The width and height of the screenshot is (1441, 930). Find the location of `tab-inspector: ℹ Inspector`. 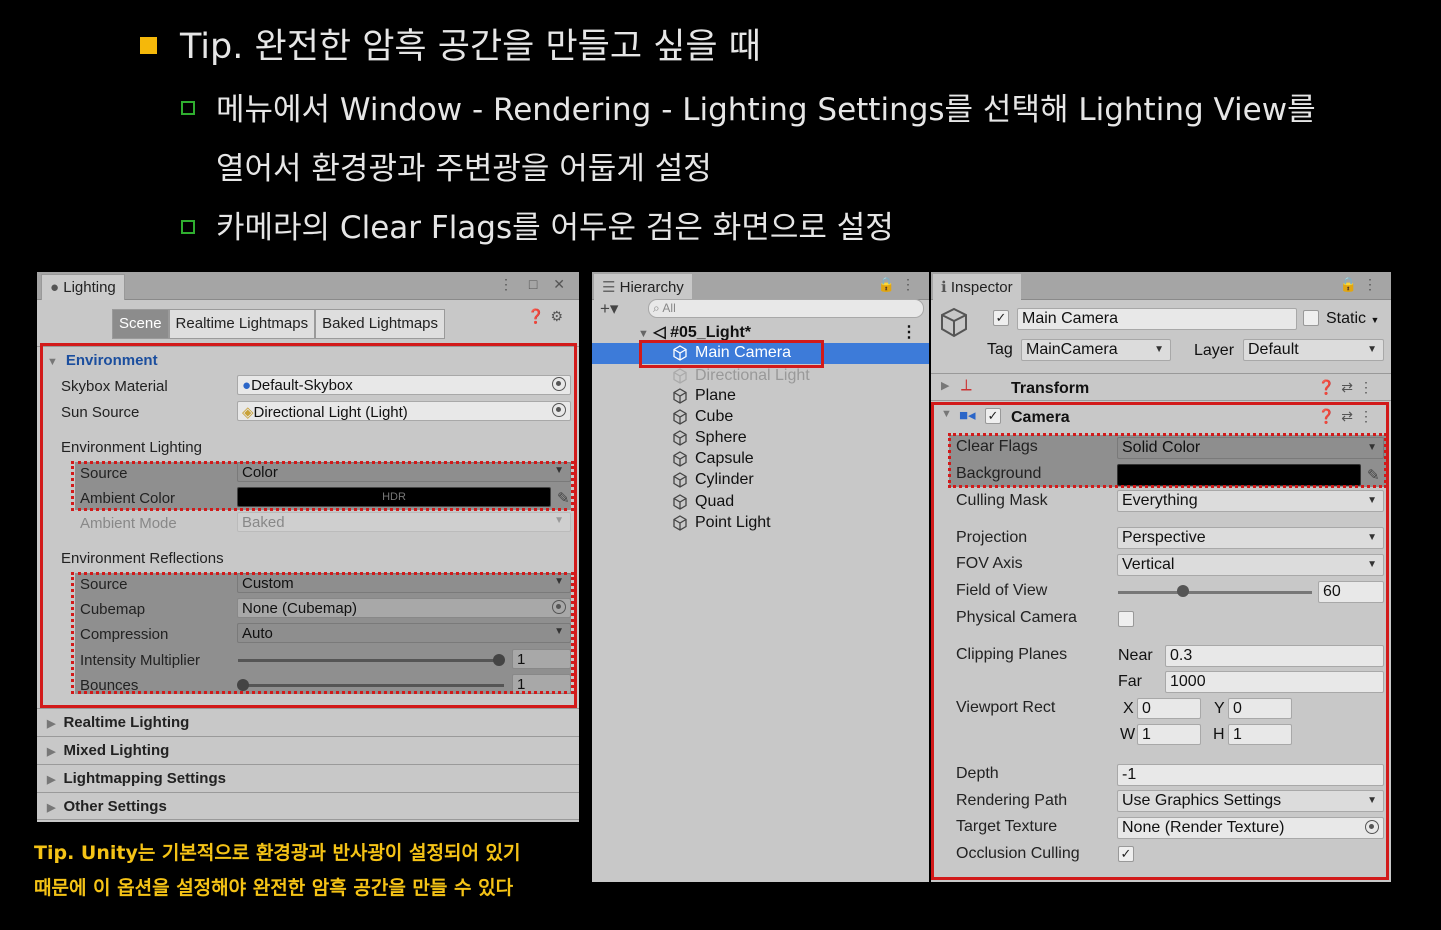

tab-inspector: ℹ Inspector is located at coordinates (977, 287).